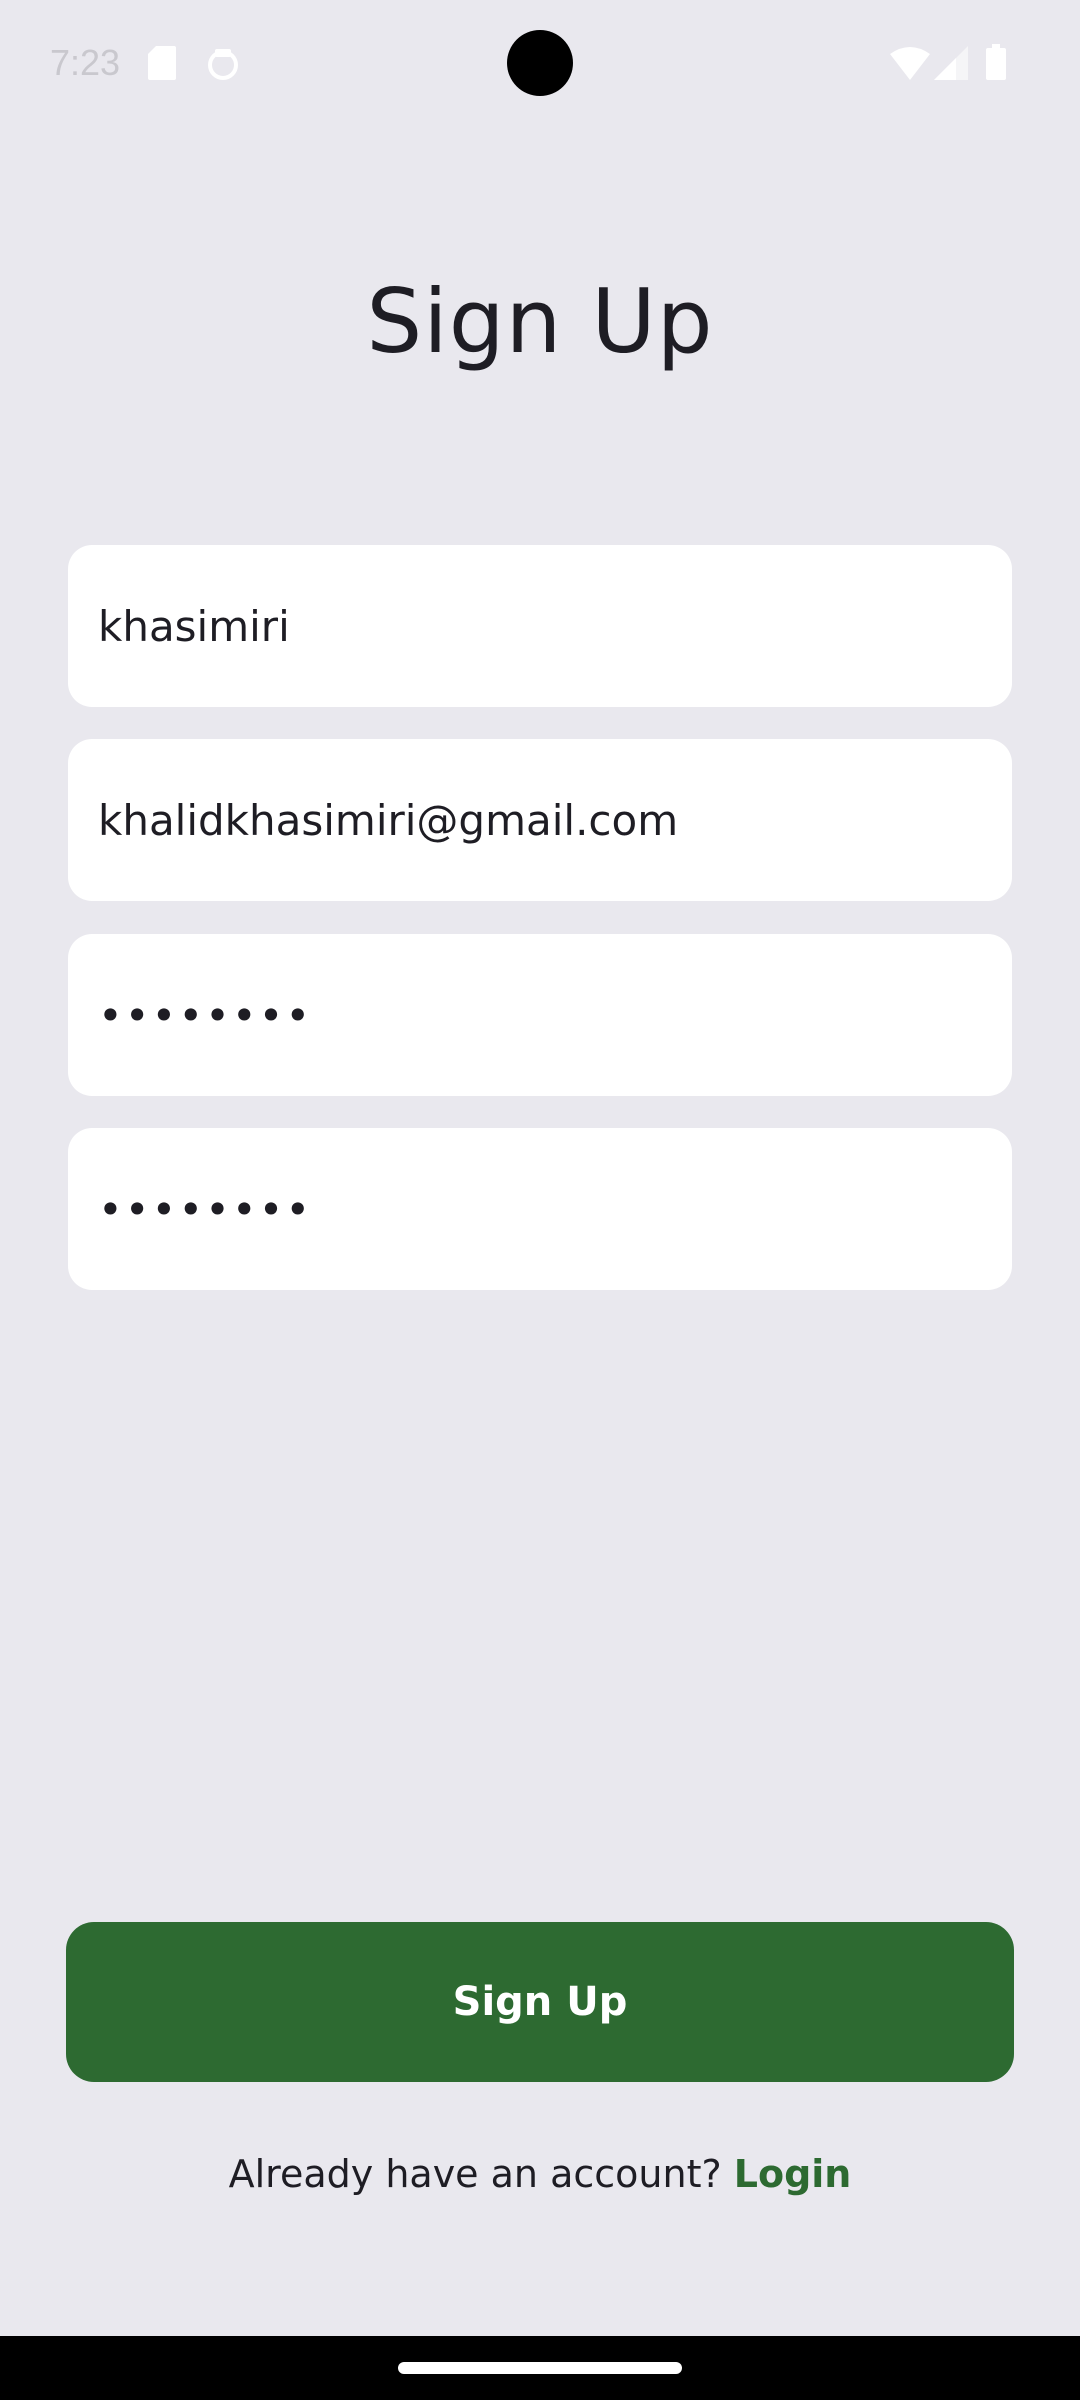 The image size is (1080, 2400). Describe the element at coordinates (85, 62) in the screenshot. I see `status-time: 7:23` at that location.